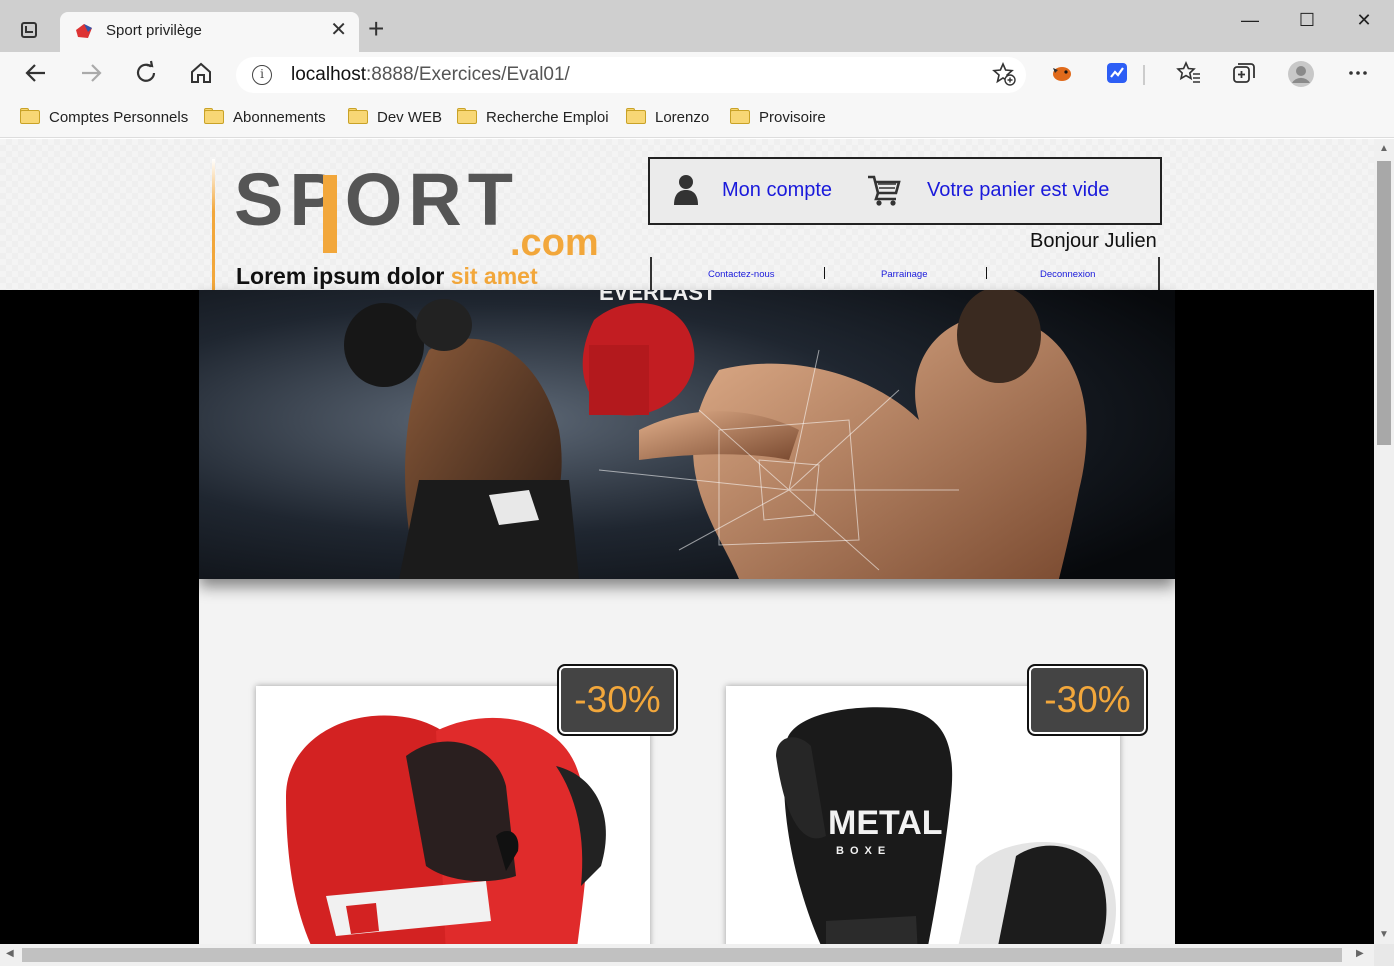 The height and width of the screenshot is (966, 1394). I want to click on cart-status-link: Votre panier est vide, so click(1018, 190).